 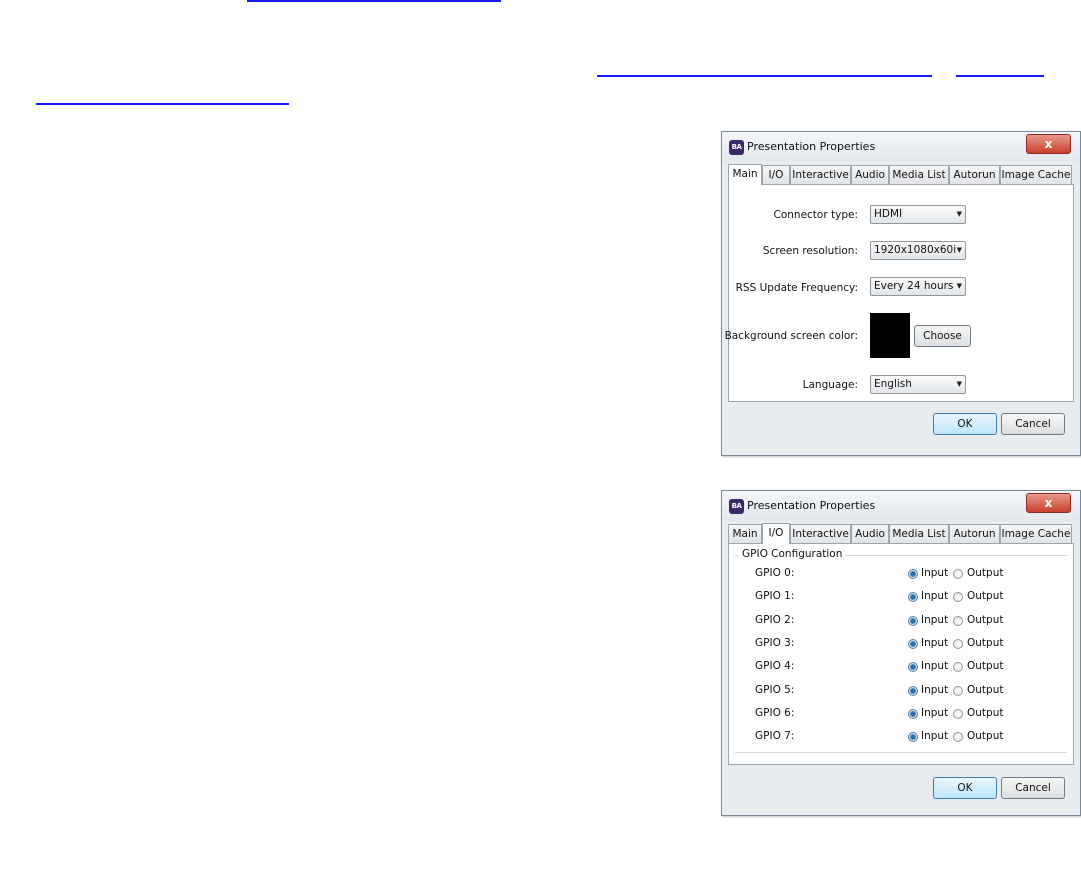 I want to click on gpio-configuration-title: GPIO Configuration, so click(x=792, y=554).